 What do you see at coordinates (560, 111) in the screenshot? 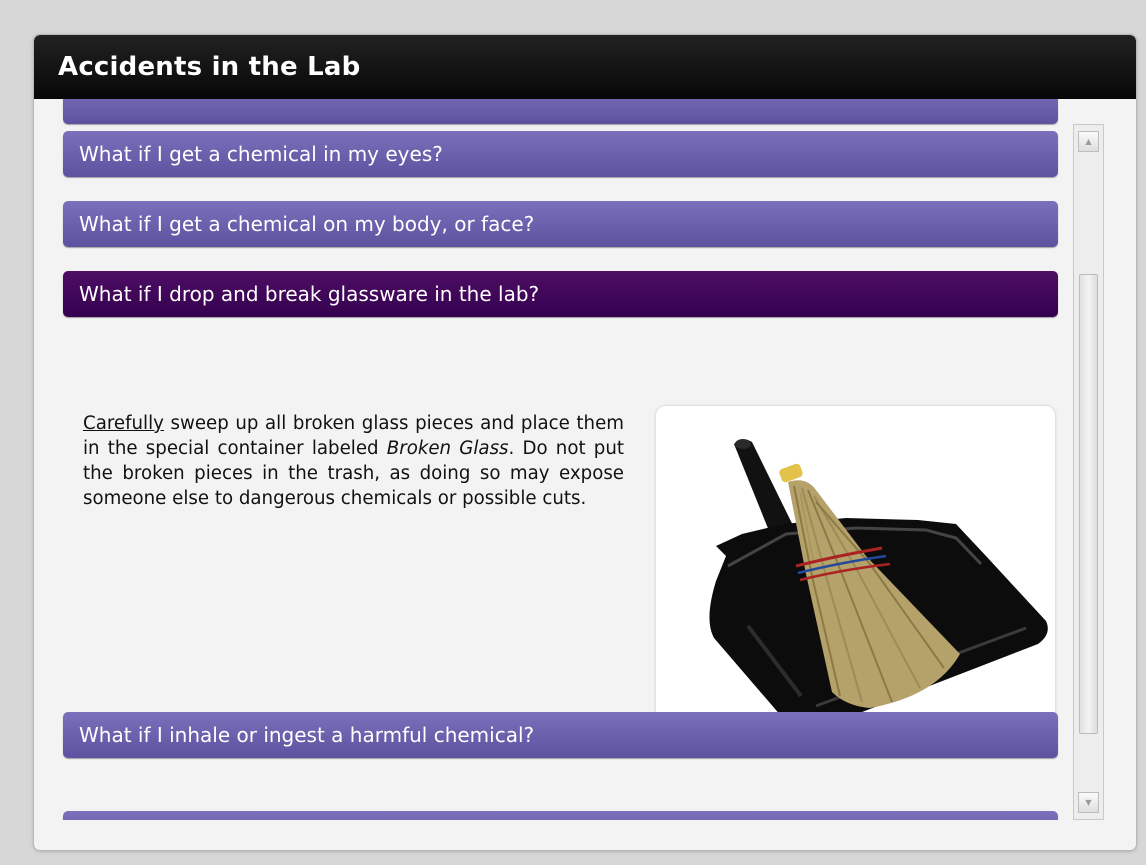
I see `accordion-item-previous` at bounding box center [560, 111].